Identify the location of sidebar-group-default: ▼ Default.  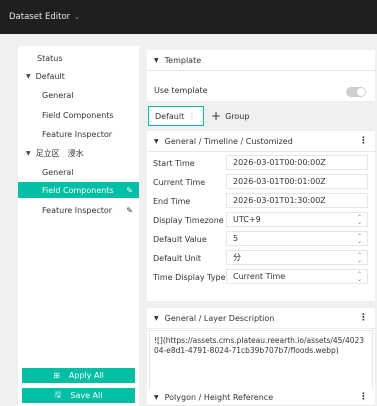
(78, 76).